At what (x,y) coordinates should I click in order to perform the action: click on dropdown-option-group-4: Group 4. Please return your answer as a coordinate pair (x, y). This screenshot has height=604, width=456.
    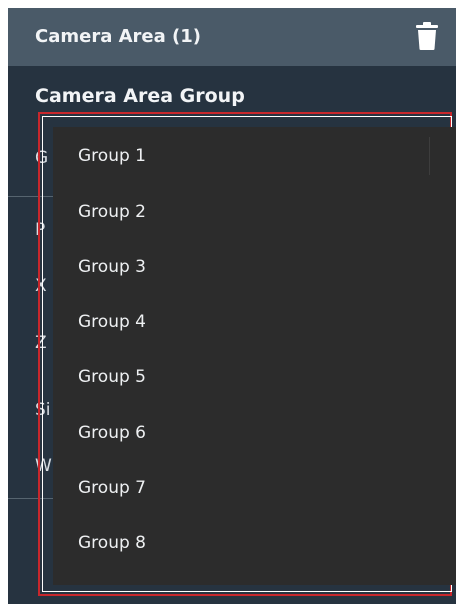
    Looking at the image, I should click on (112, 322).